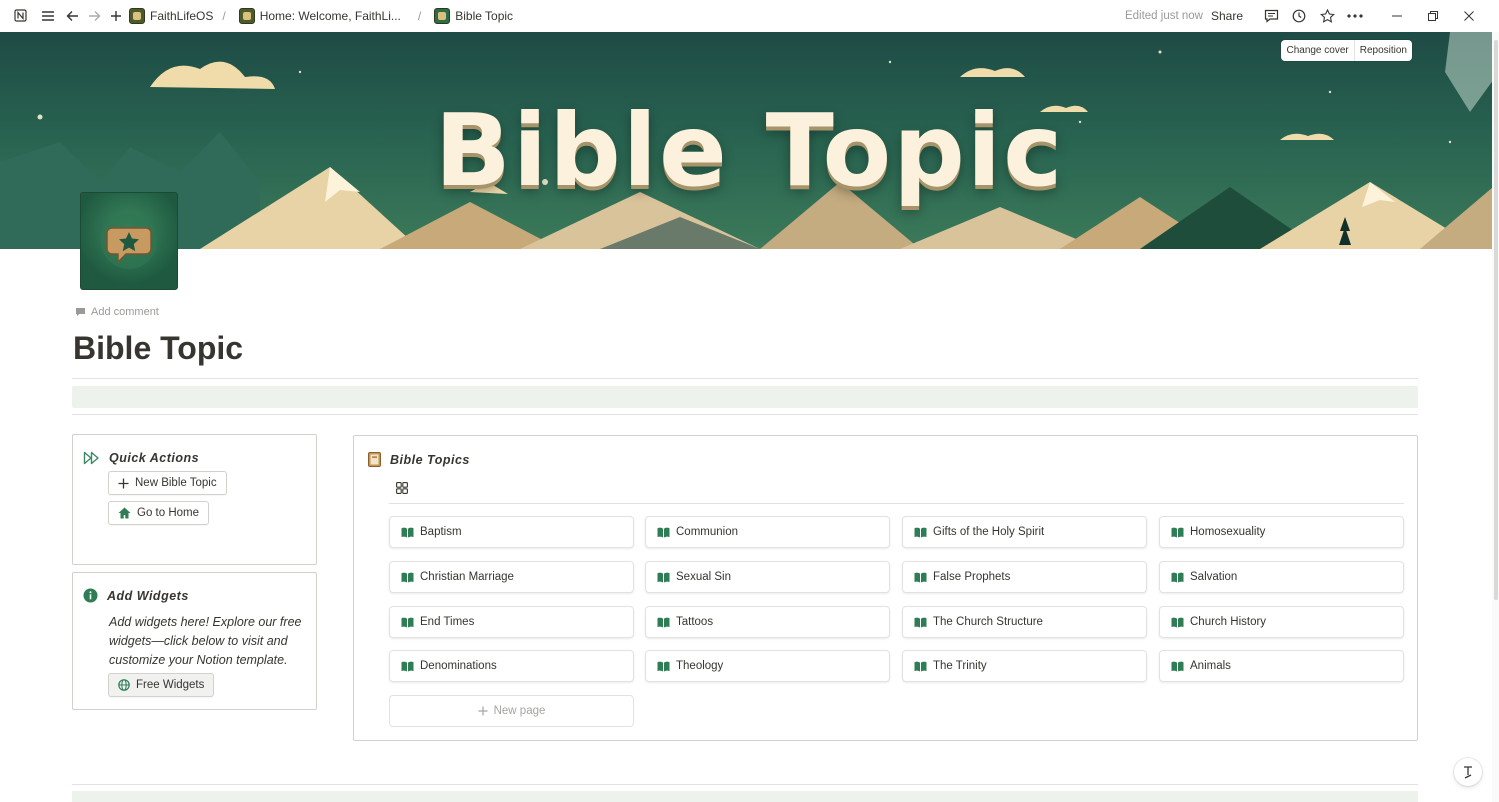 The image size is (1499, 802). I want to click on new-page-button: New page, so click(511, 711).